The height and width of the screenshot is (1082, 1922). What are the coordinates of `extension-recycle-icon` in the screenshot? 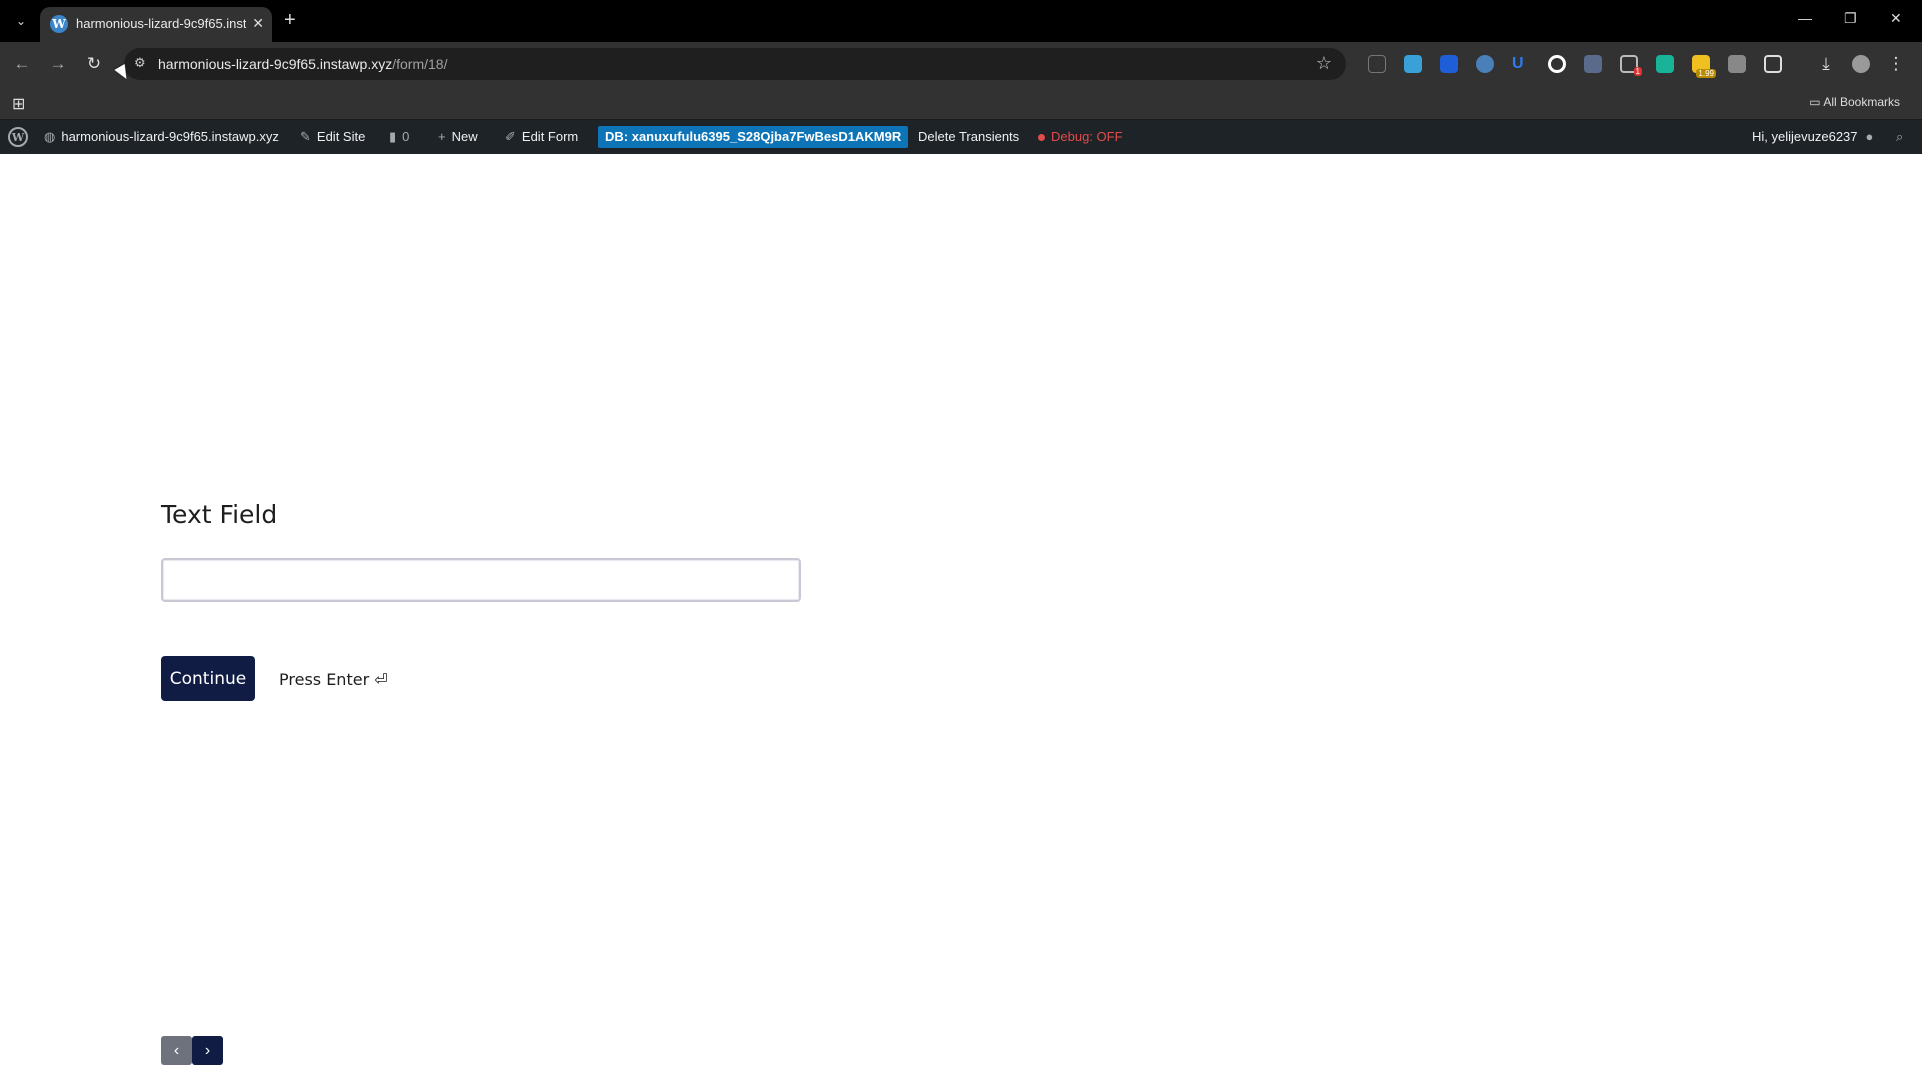 It's located at (1377, 64).